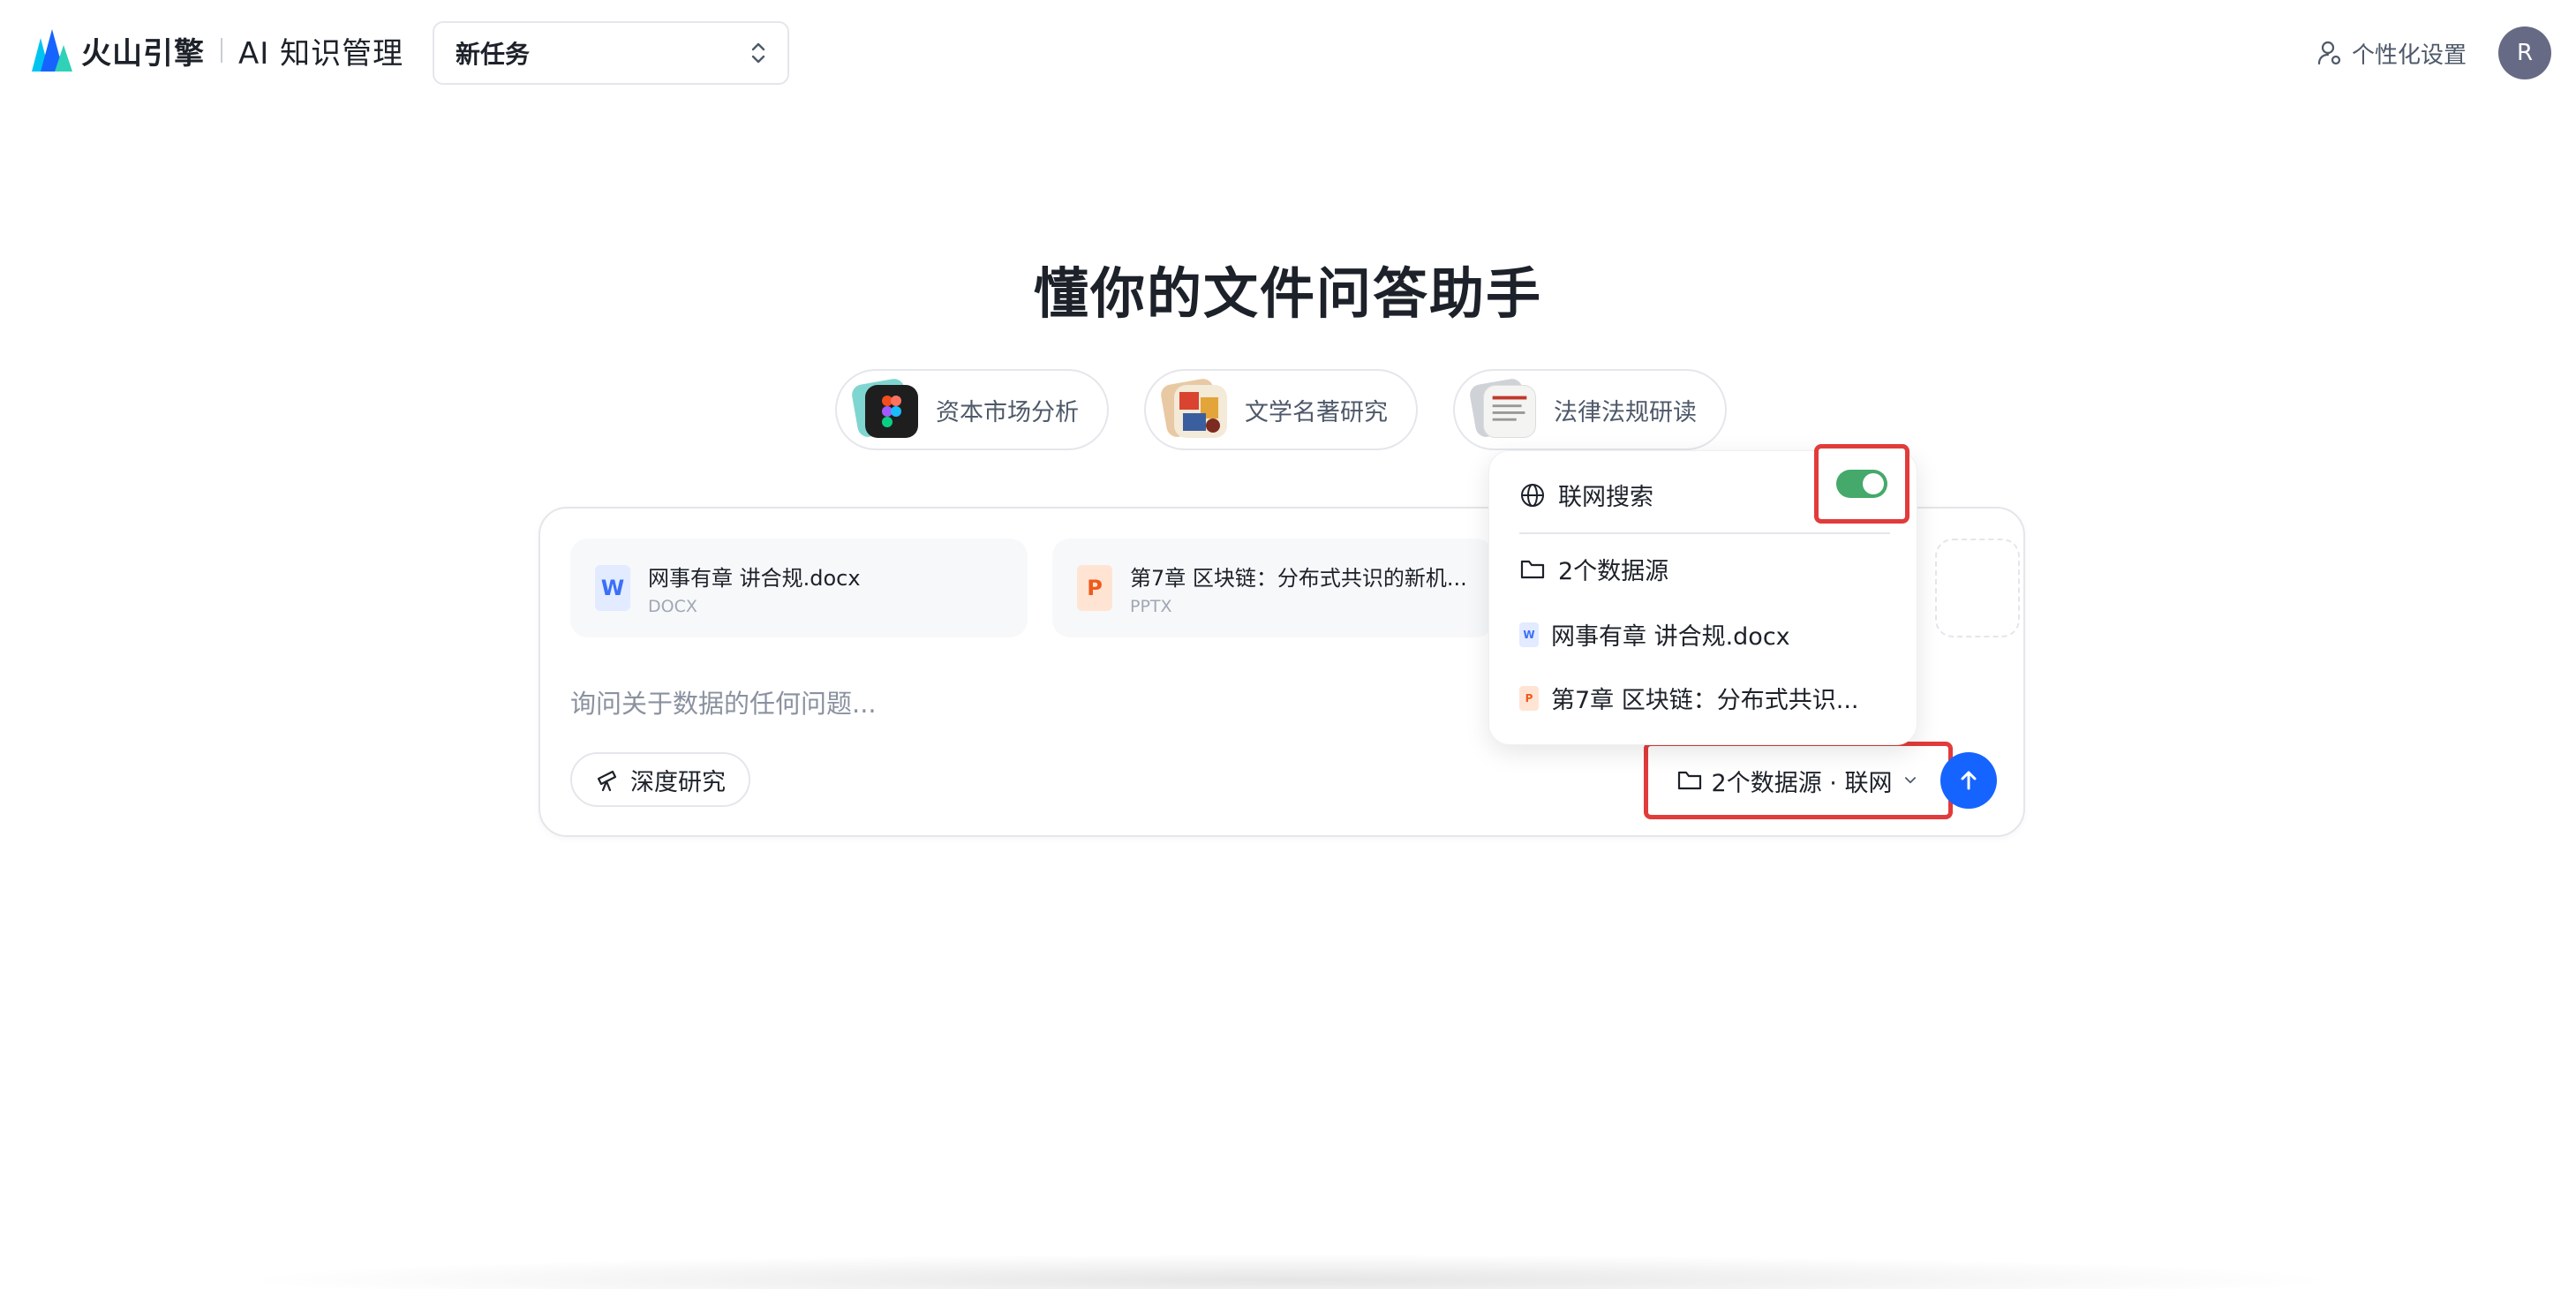  Describe the element at coordinates (673, 606) in the screenshot. I see `file-type: DOCX` at that location.